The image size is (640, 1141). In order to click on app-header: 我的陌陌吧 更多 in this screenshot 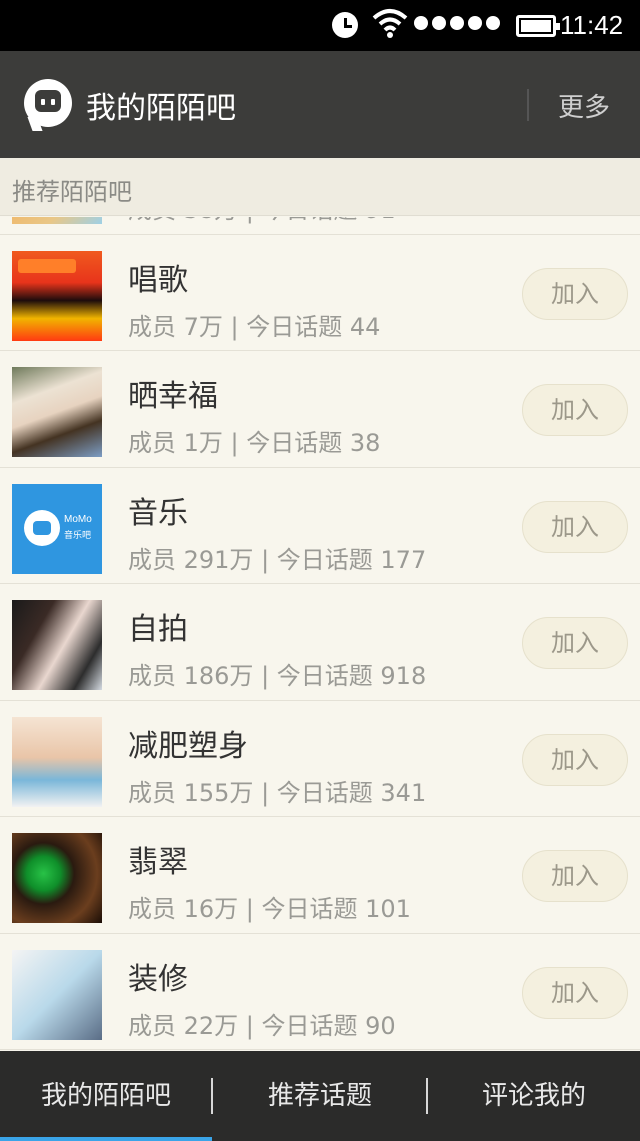, I will do `click(320, 104)`.